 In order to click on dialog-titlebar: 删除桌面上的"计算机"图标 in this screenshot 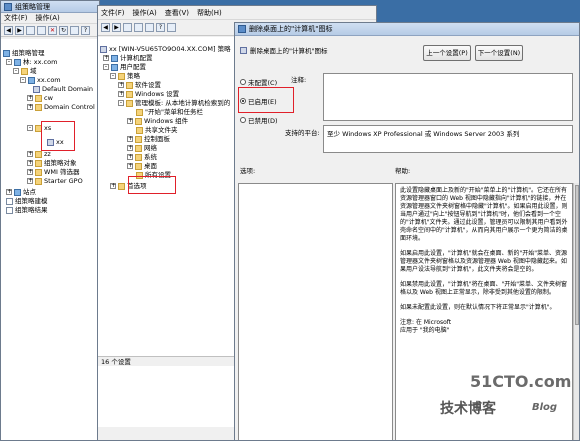, I will do `click(407, 29)`.